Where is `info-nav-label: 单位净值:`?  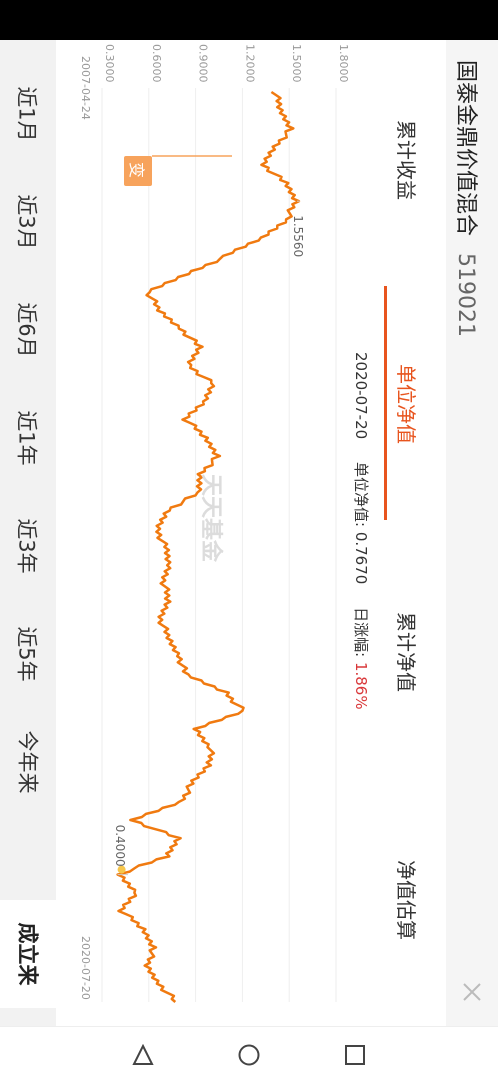 info-nav-label: 单位净值: is located at coordinates (361, 494).